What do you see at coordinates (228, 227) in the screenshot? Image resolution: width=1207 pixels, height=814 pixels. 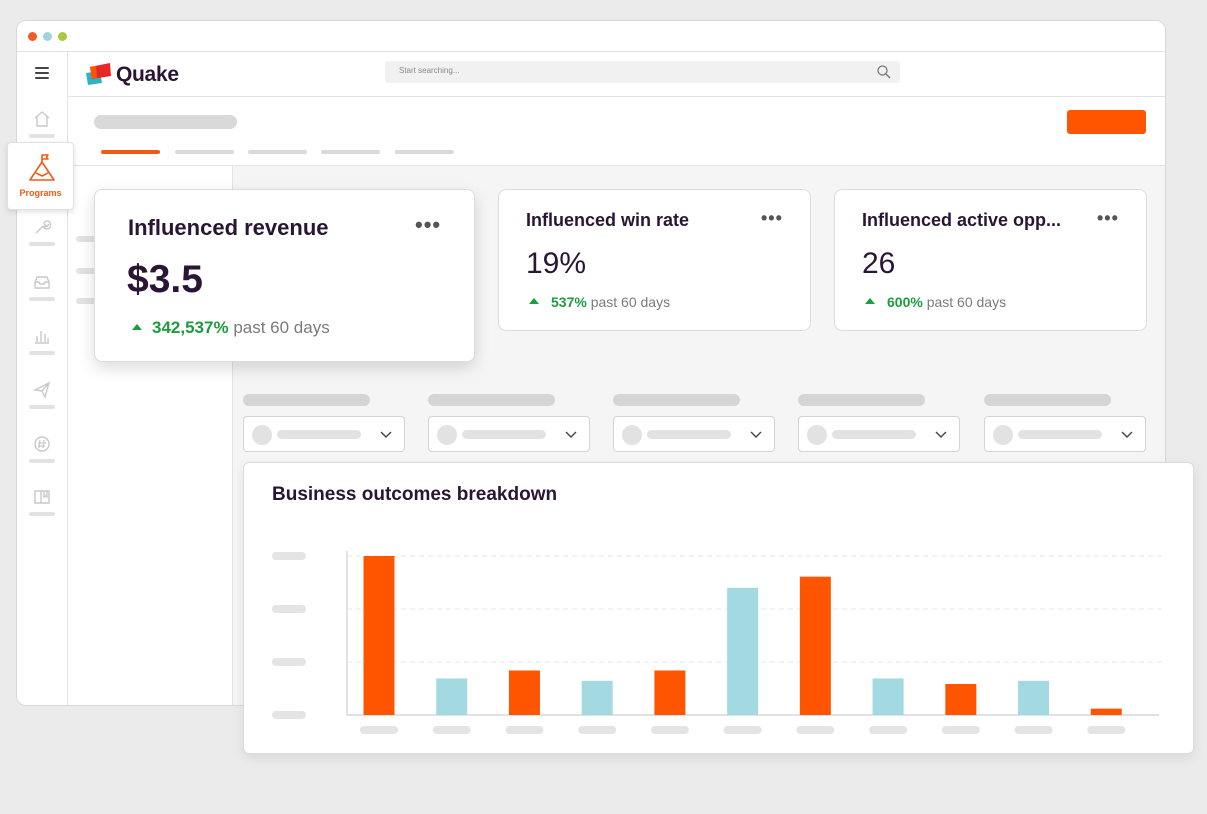 I see `kpi-card-title: Influenced revenue` at bounding box center [228, 227].